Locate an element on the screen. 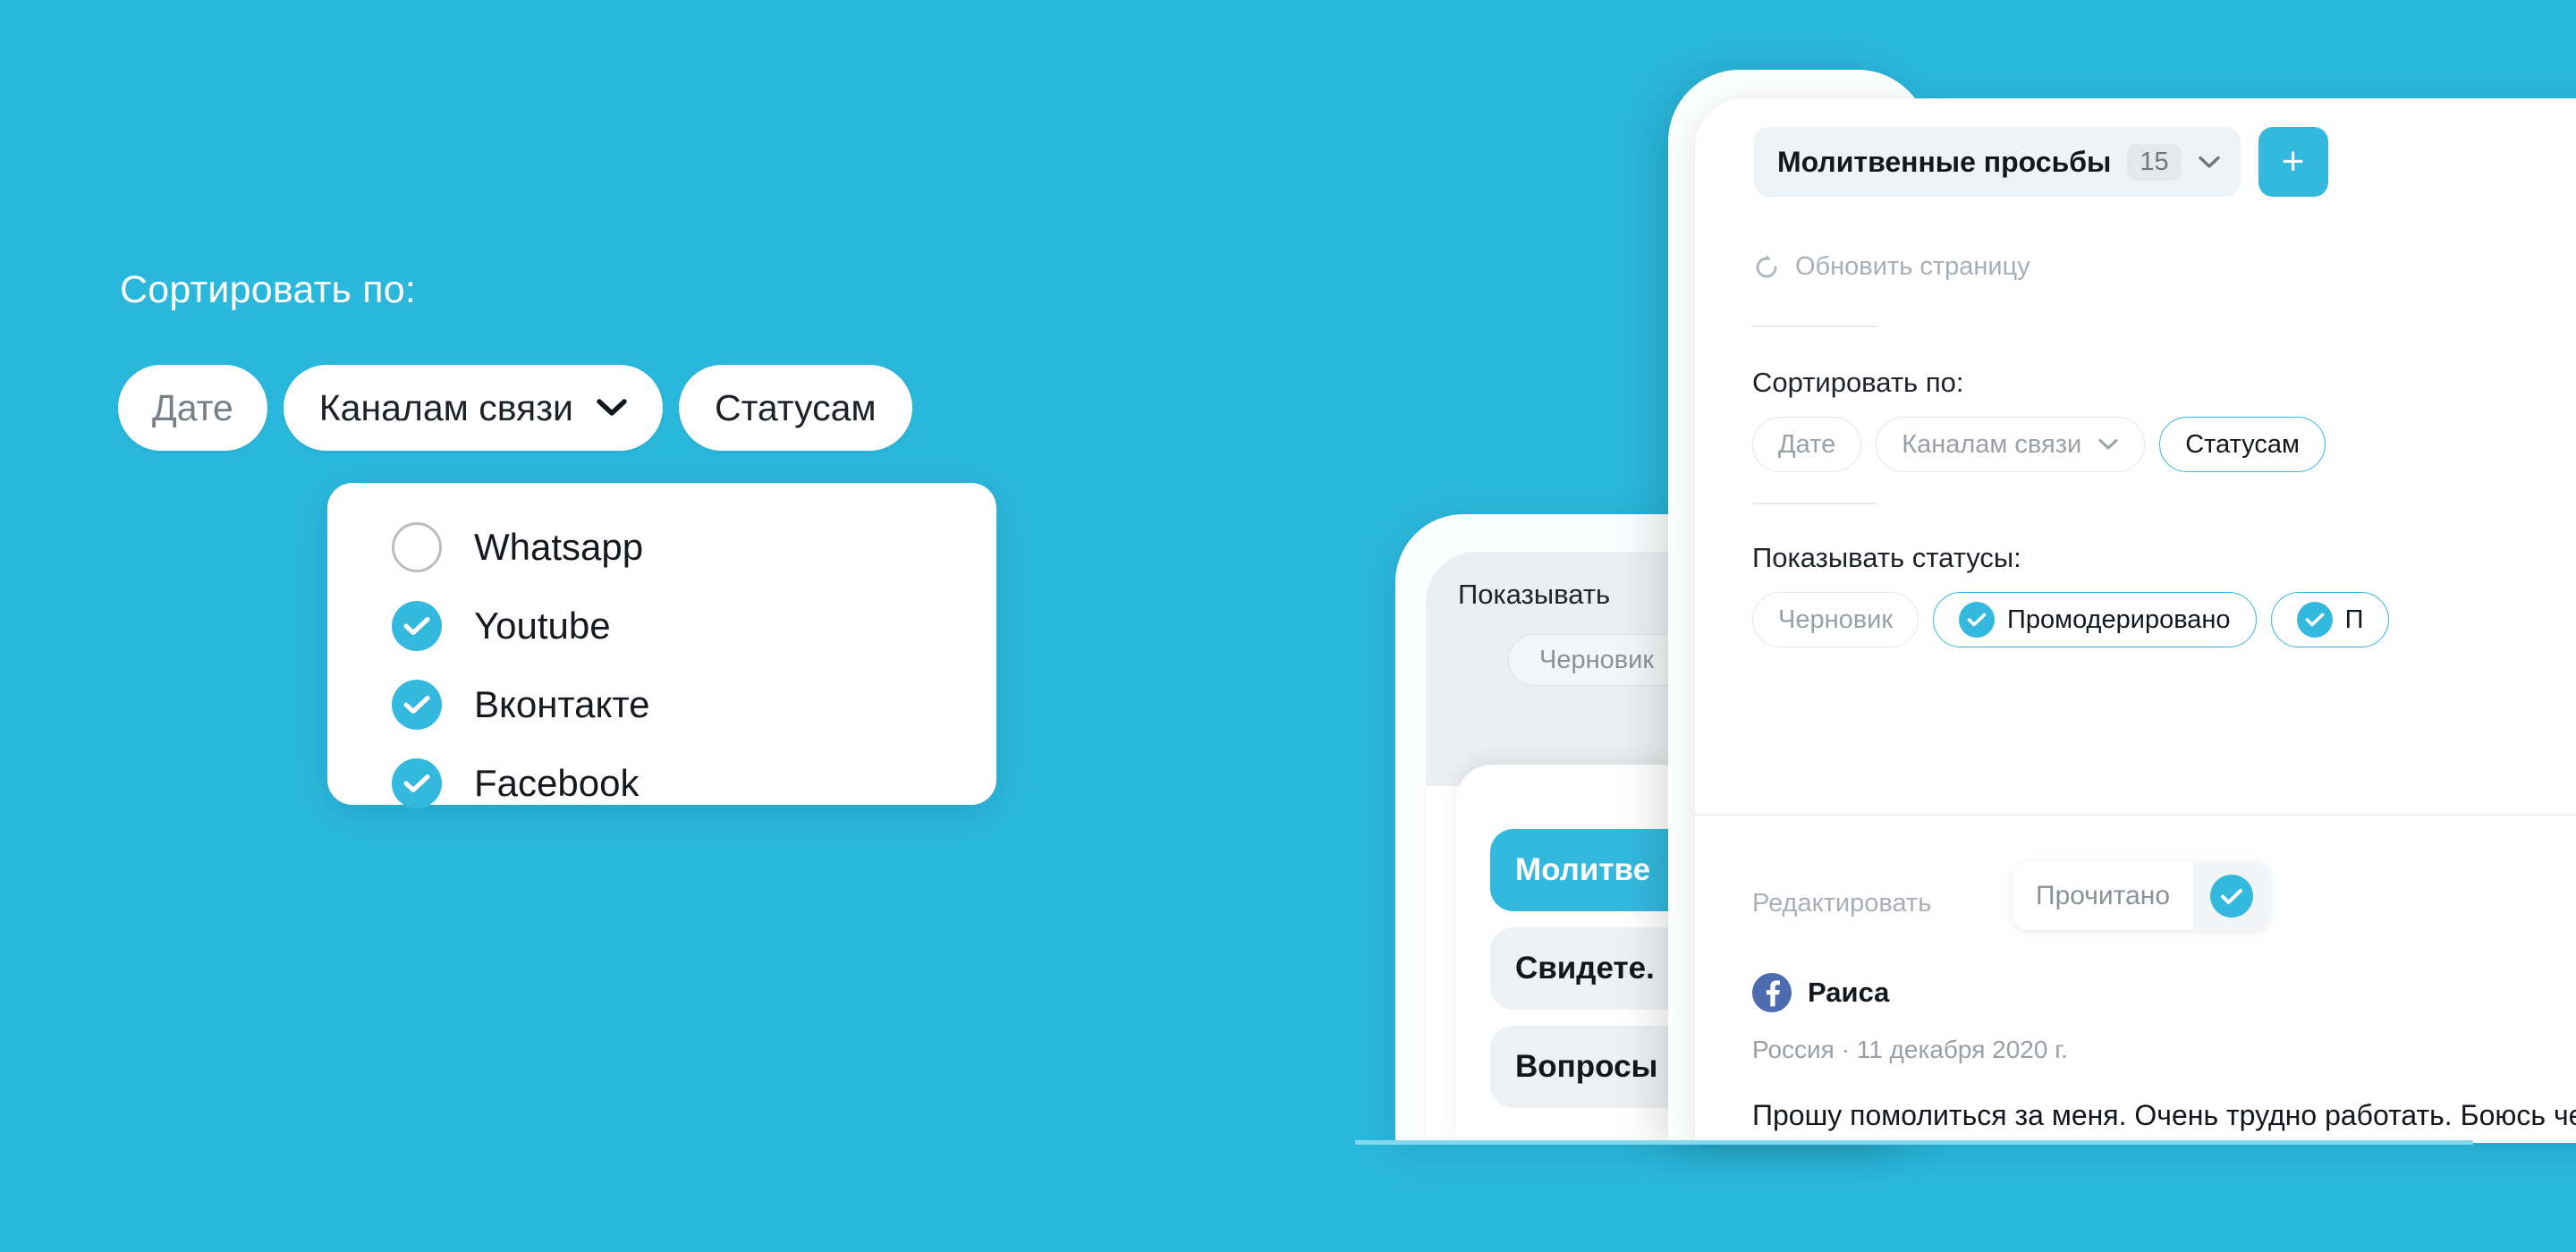  read-toggle-label: Прочитано is located at coordinates (2103, 895).